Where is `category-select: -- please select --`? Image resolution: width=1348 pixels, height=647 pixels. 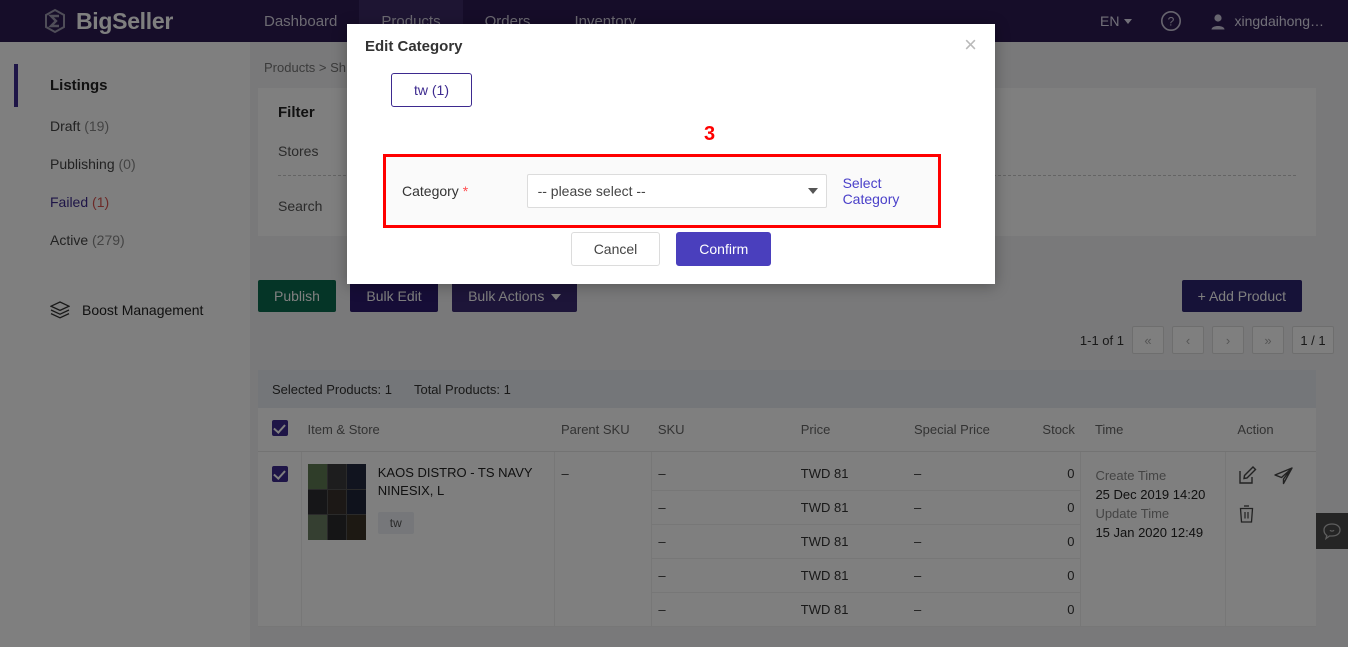 category-select: -- please select -- is located at coordinates (676, 191).